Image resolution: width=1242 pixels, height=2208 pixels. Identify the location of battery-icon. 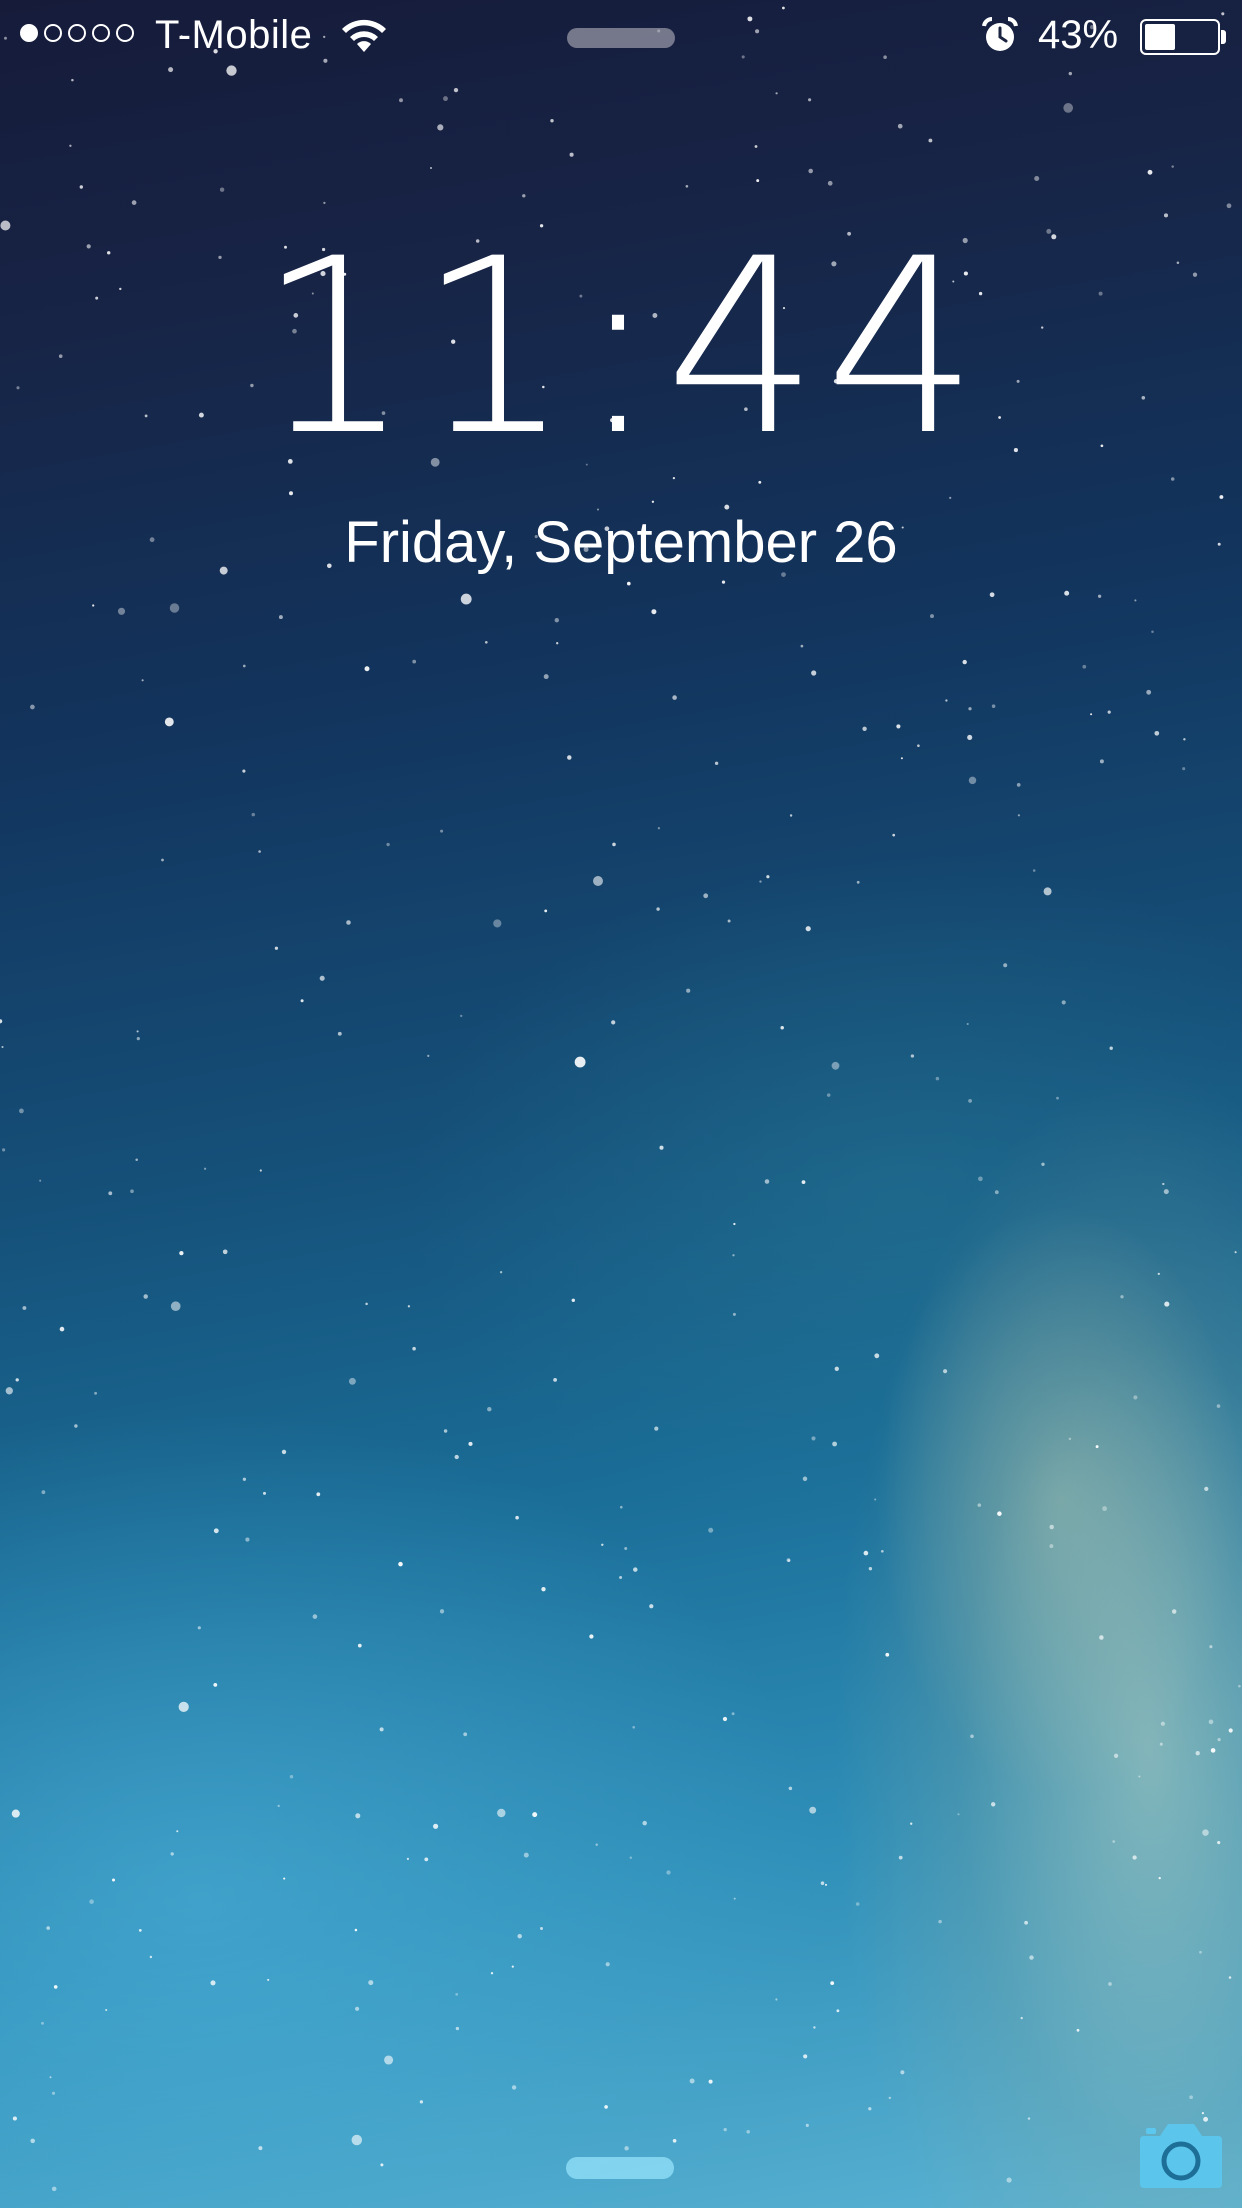
(1183, 37).